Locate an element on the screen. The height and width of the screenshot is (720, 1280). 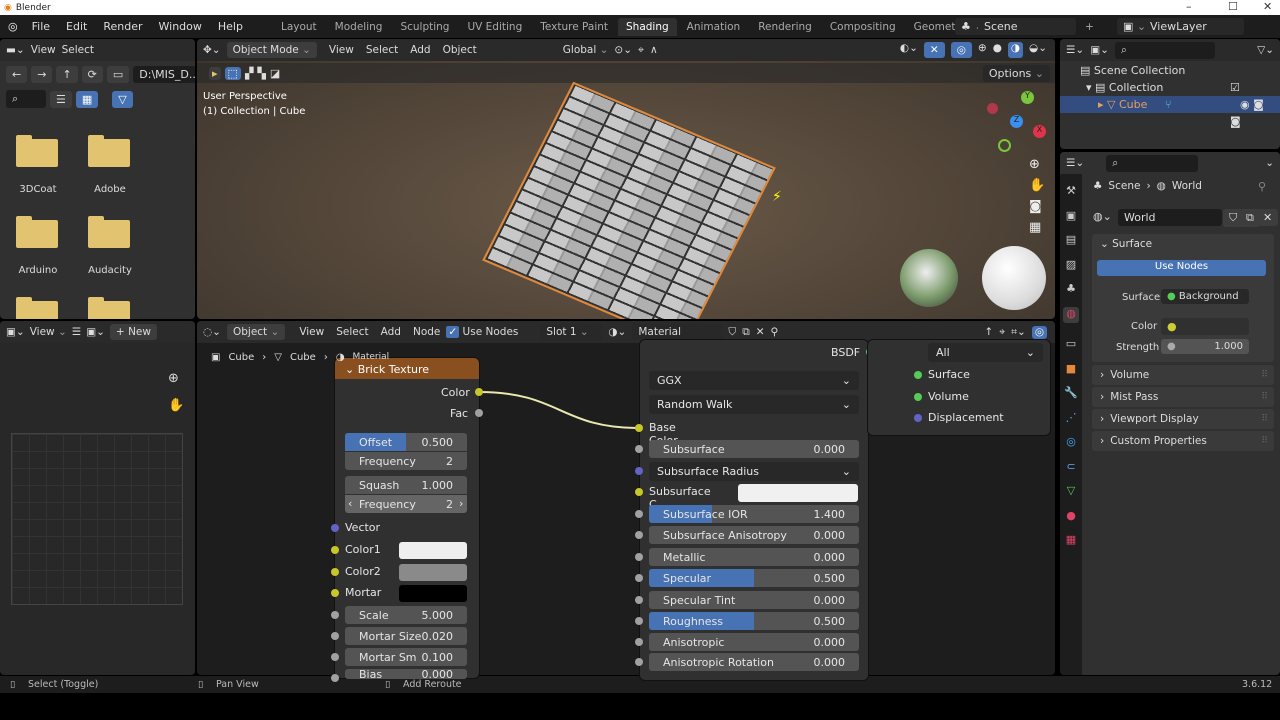
bsdf-input-field: Anisotropic Rotation 0.000 is located at coordinates (754, 662).